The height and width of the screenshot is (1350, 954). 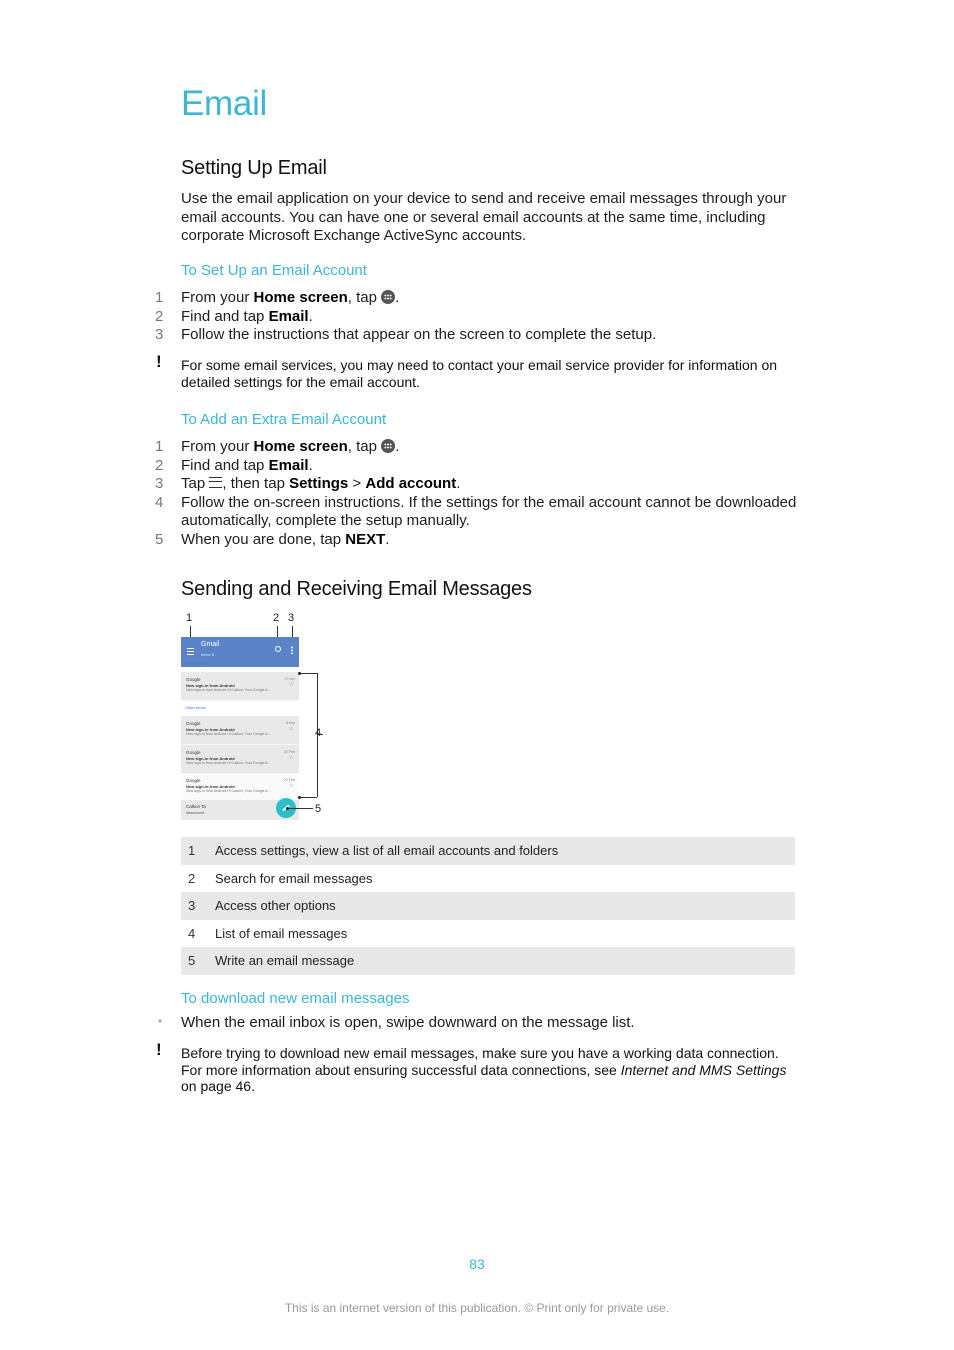 What do you see at coordinates (210, 644) in the screenshot?
I see `app-bar-title: Gmail` at bounding box center [210, 644].